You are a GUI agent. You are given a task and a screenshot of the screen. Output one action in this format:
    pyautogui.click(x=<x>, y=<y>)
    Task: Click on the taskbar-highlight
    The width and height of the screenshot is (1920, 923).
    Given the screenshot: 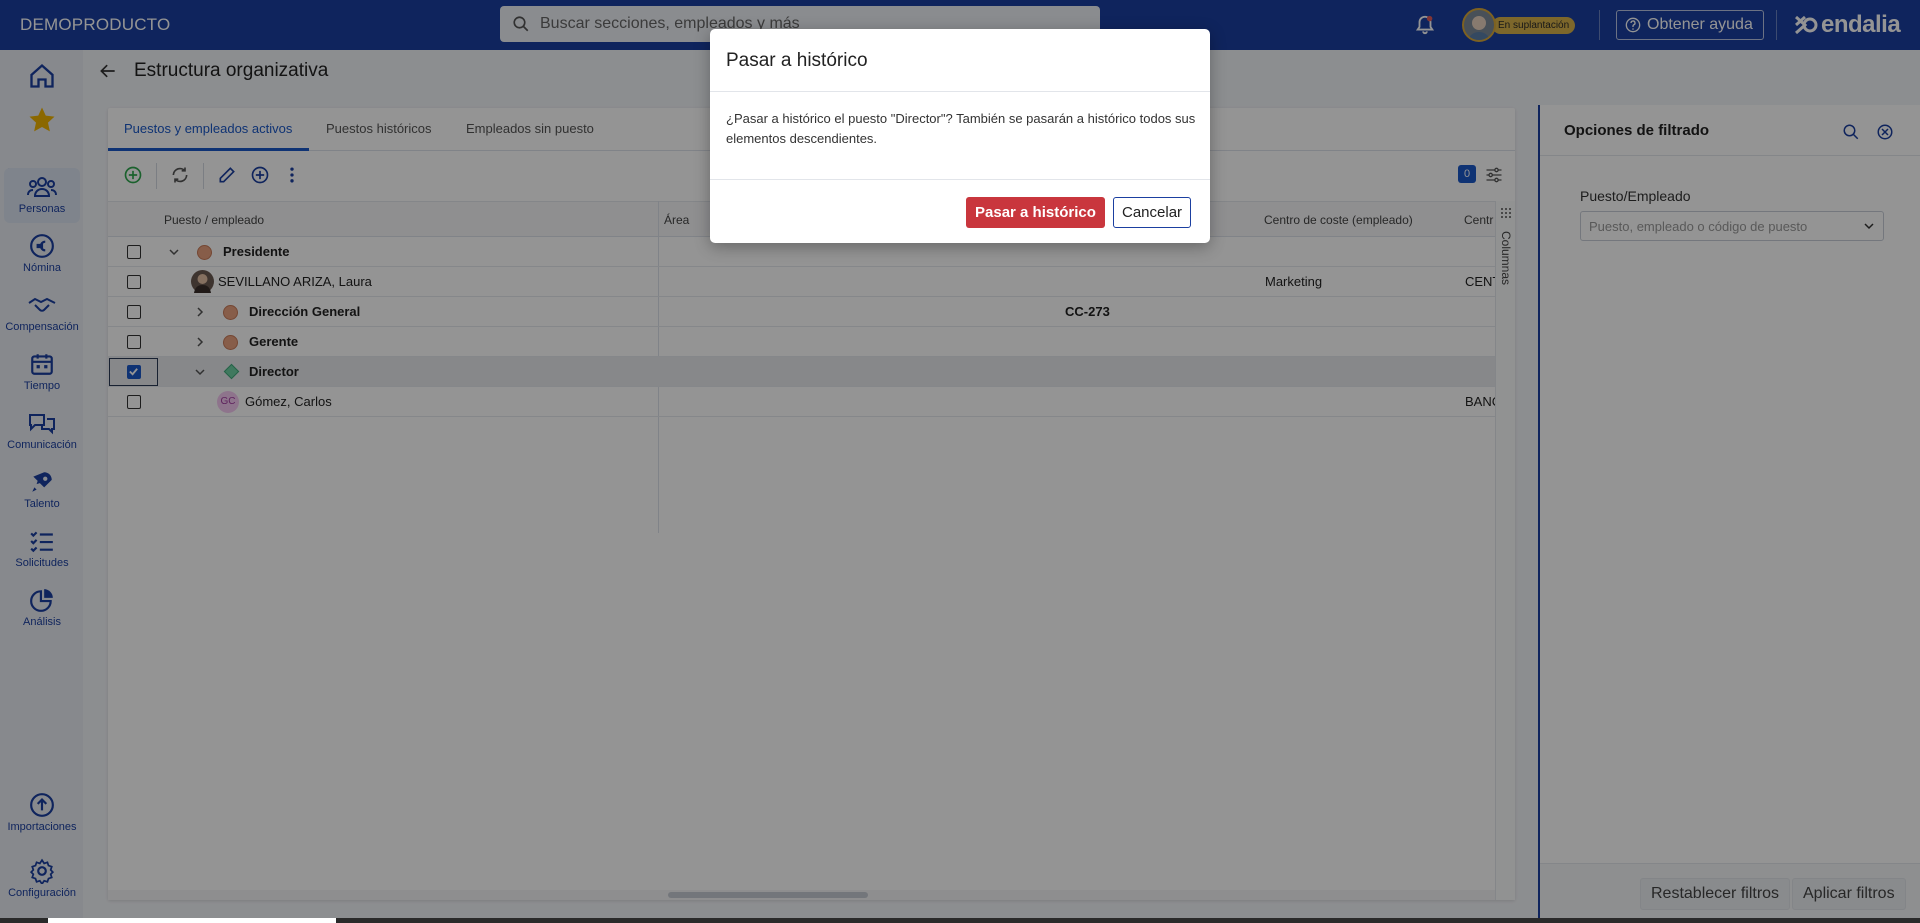 What is the action you would take?
    pyautogui.click(x=192, y=920)
    